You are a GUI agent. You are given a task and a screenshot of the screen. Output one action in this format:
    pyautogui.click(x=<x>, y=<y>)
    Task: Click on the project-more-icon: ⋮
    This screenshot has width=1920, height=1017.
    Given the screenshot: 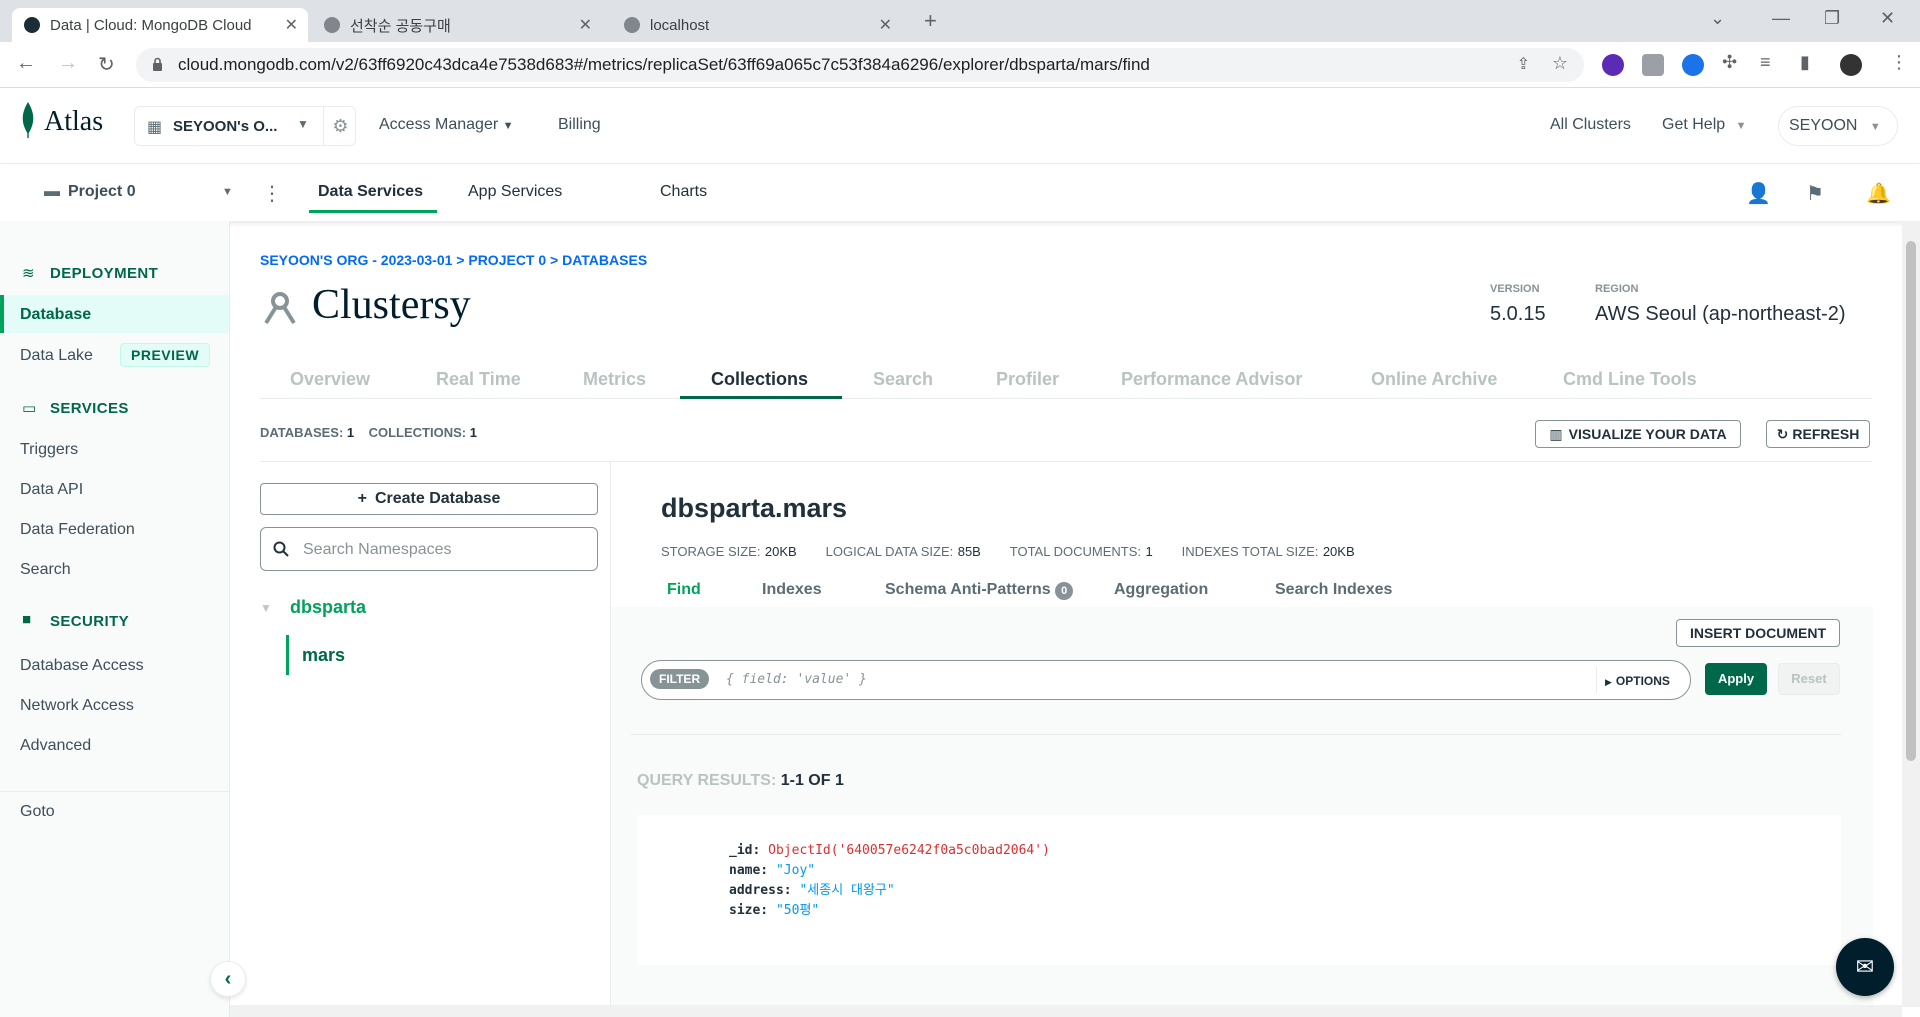 What is the action you would take?
    pyautogui.click(x=272, y=193)
    